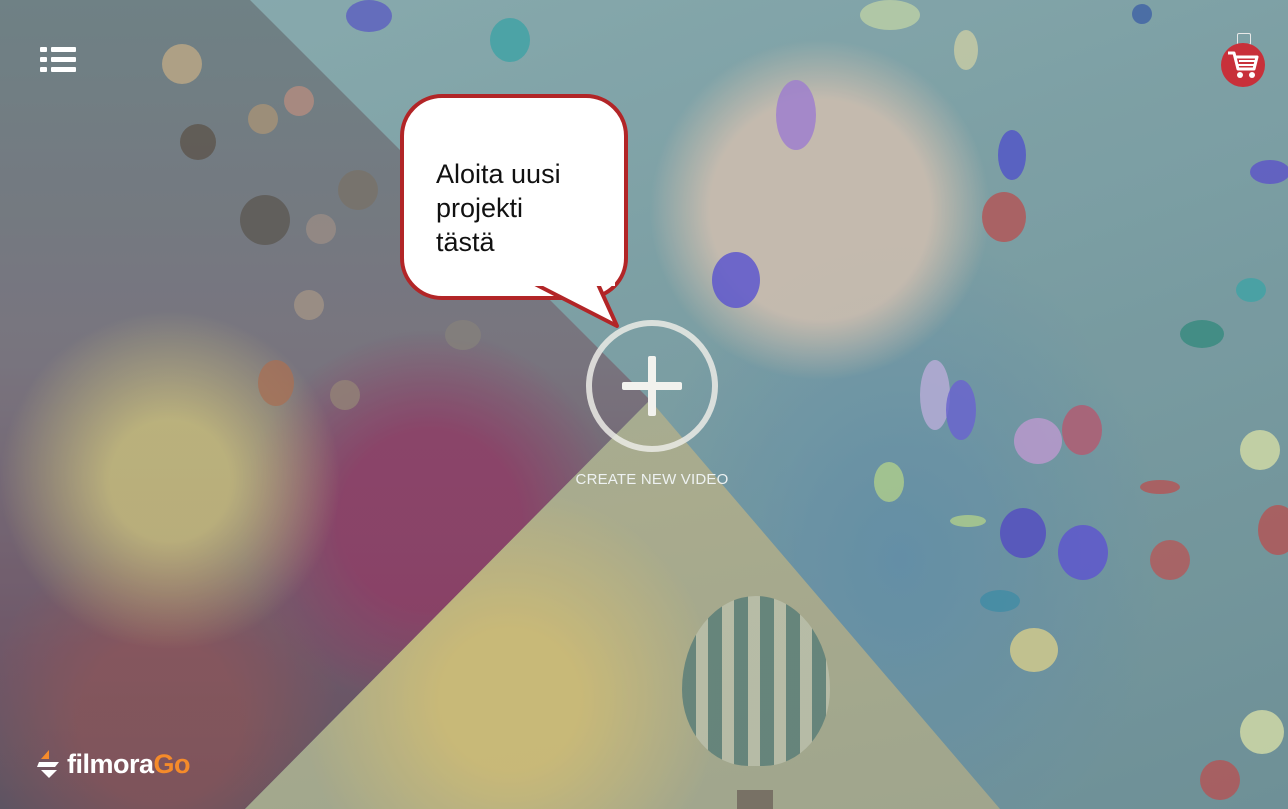 The width and height of the screenshot is (1288, 809). Describe the element at coordinates (652, 479) in the screenshot. I see `create-new-video-label: CREATE NEW VIDEO` at that location.